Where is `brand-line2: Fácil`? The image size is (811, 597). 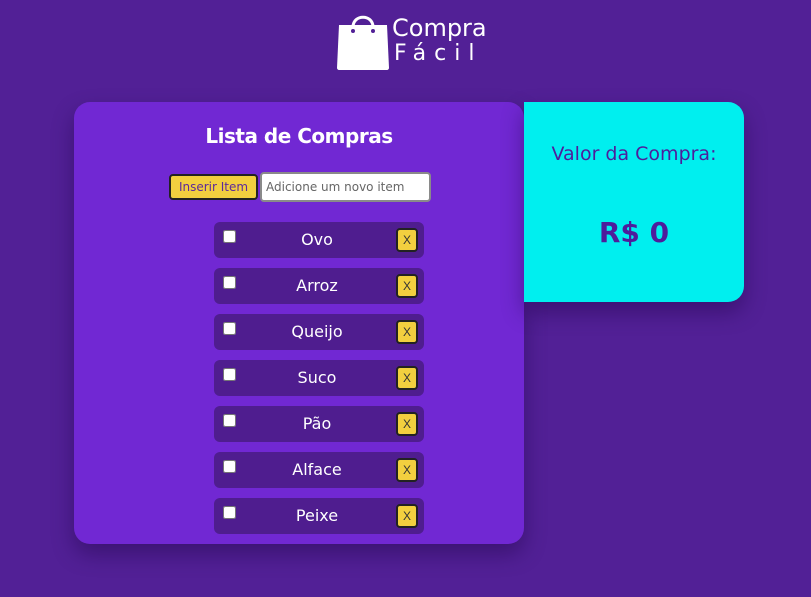 brand-line2: Fácil is located at coordinates (438, 53).